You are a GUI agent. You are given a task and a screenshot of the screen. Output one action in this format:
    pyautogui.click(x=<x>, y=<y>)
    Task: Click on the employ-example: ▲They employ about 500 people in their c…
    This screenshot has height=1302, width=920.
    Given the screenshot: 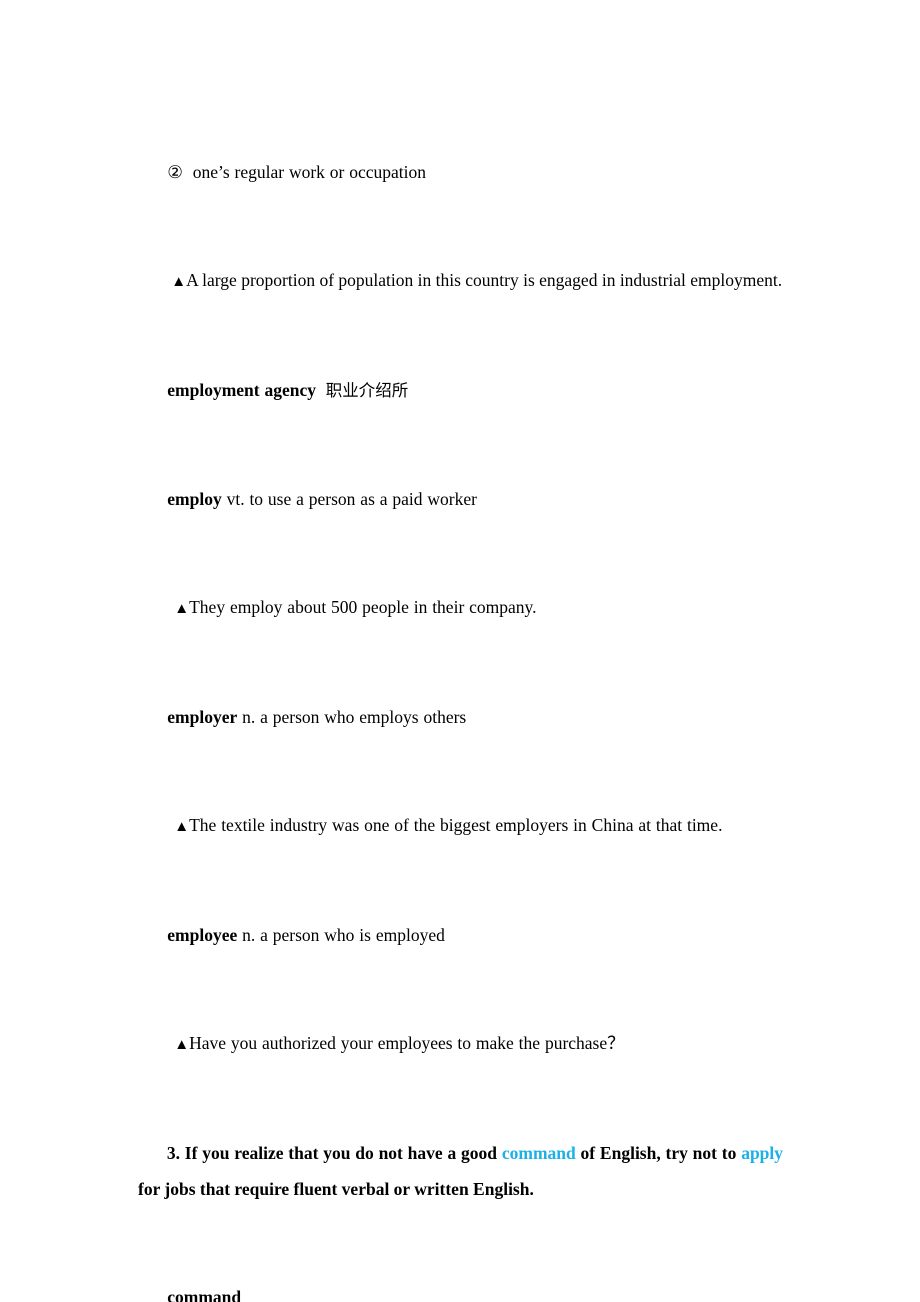 What is the action you would take?
    pyautogui.click(x=460, y=608)
    